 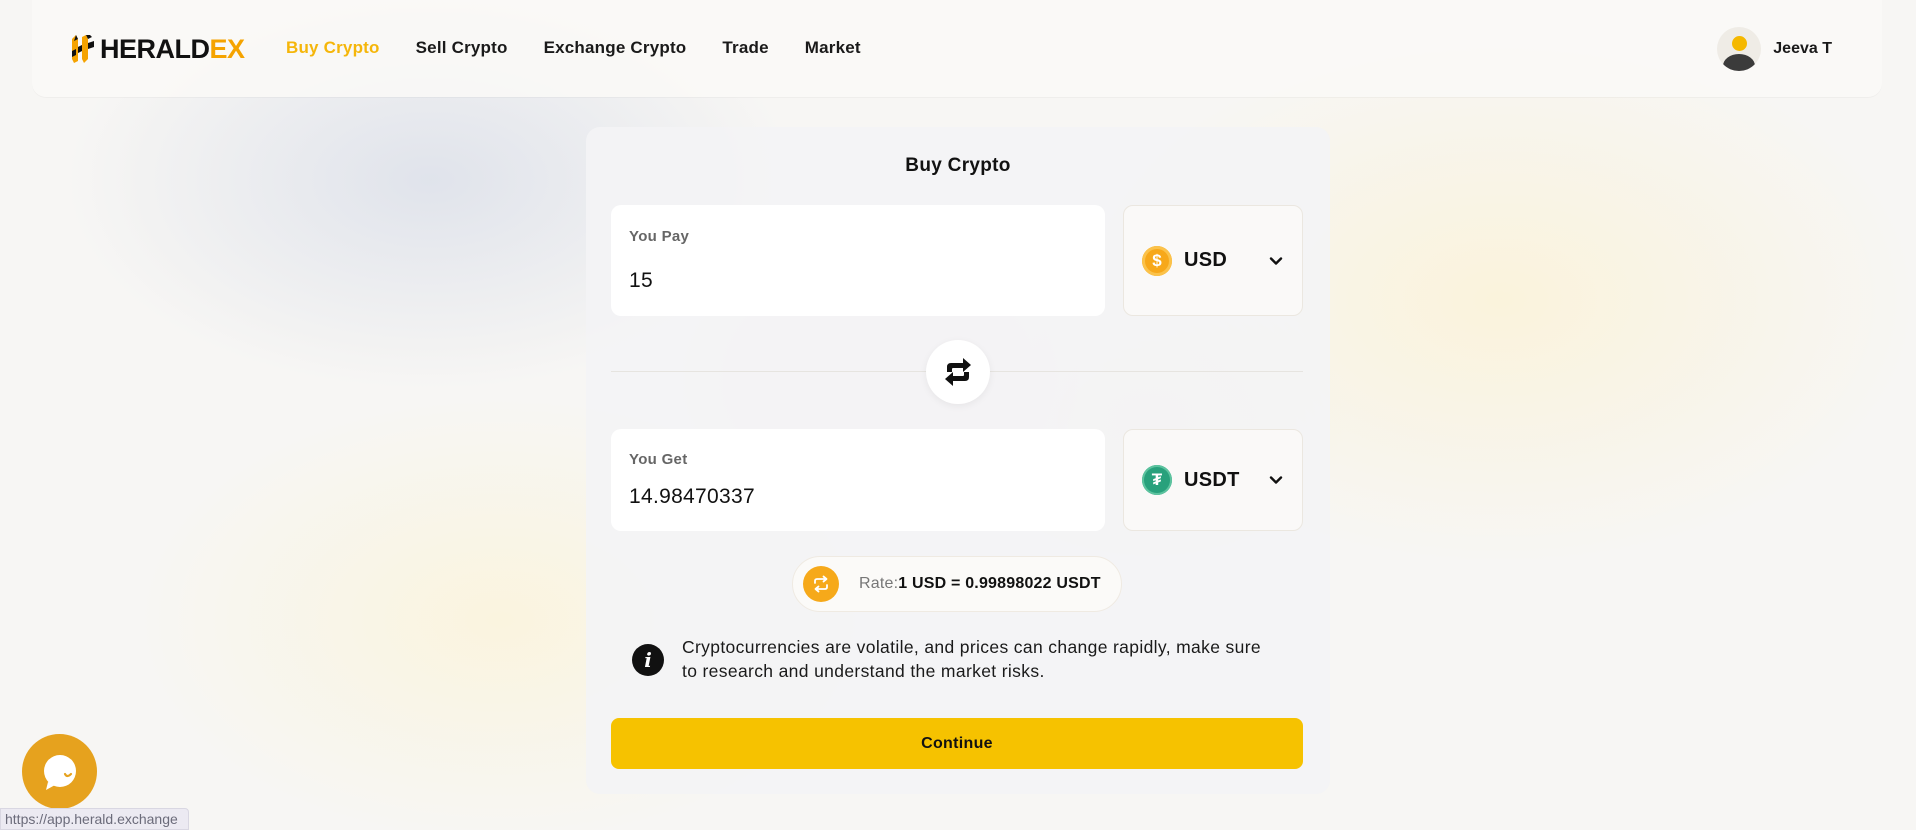 I want to click on user-avatar-icon, so click(x=1739, y=49).